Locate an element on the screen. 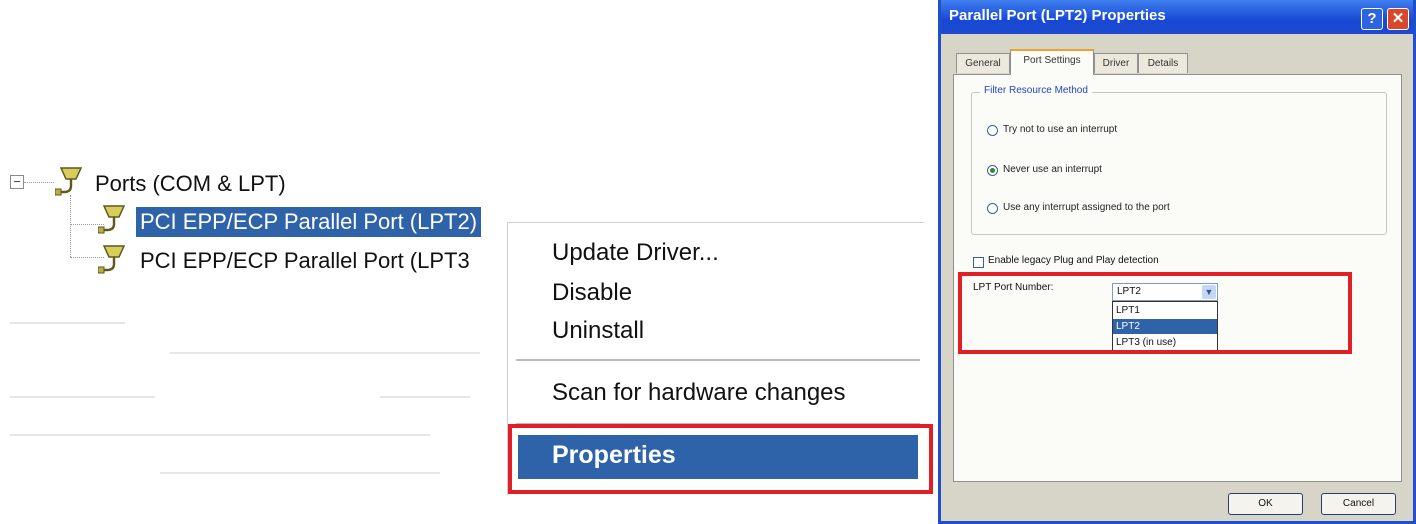 The width and height of the screenshot is (1416, 524). legacy-pnp-checkbox is located at coordinates (978, 262).